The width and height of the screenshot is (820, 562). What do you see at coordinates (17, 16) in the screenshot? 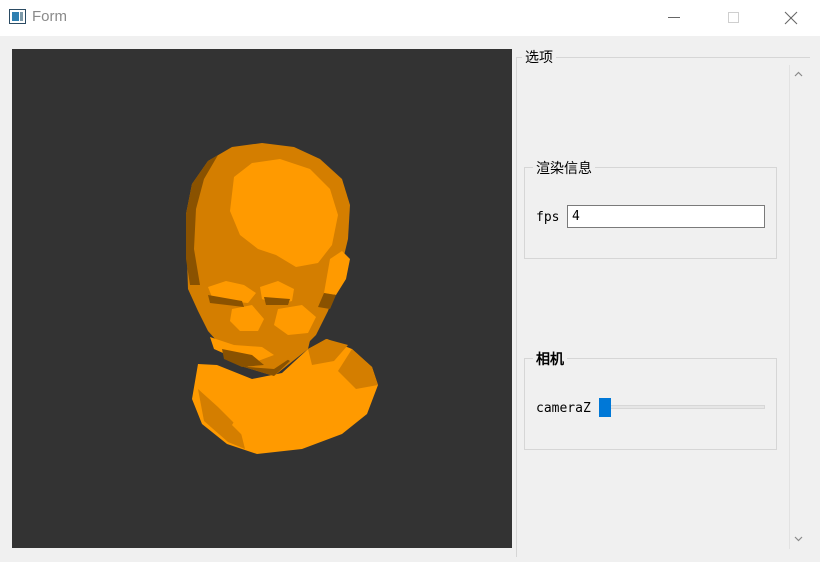
I see `app-icon` at bounding box center [17, 16].